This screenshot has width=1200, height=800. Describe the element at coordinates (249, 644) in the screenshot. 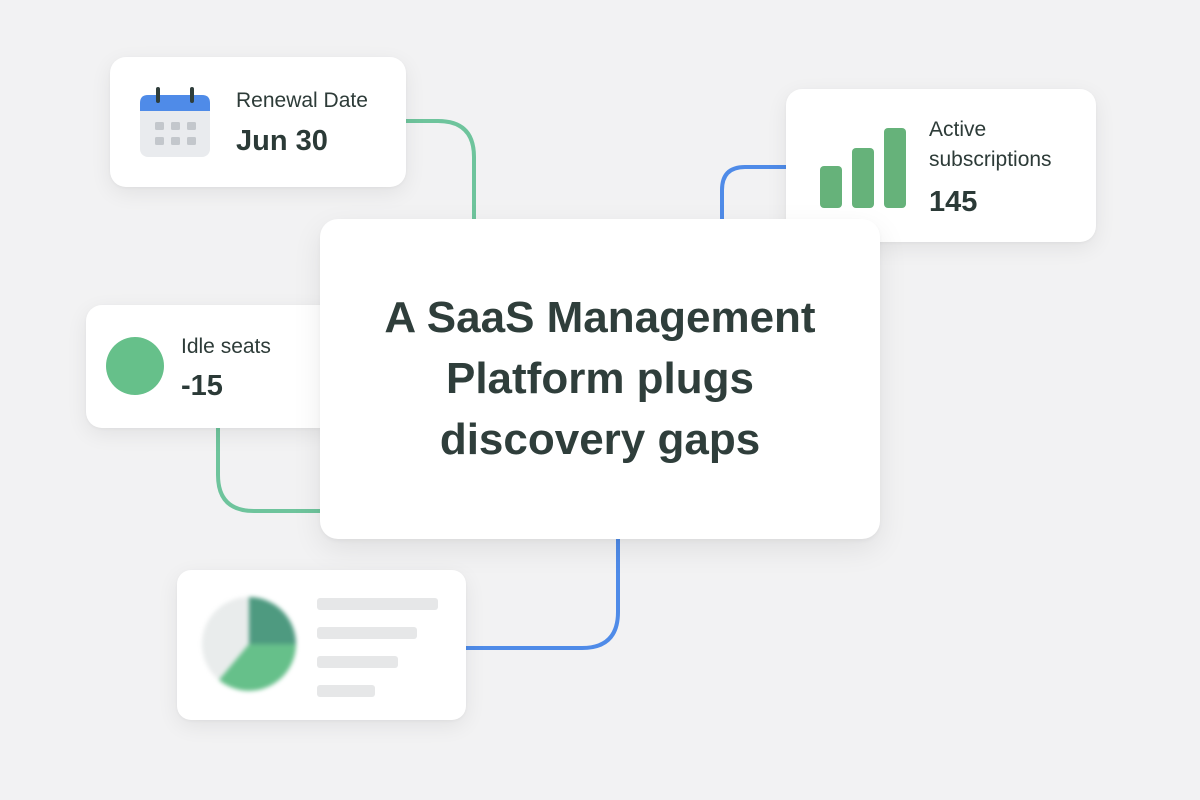

I see `pie-chart-icon` at that location.